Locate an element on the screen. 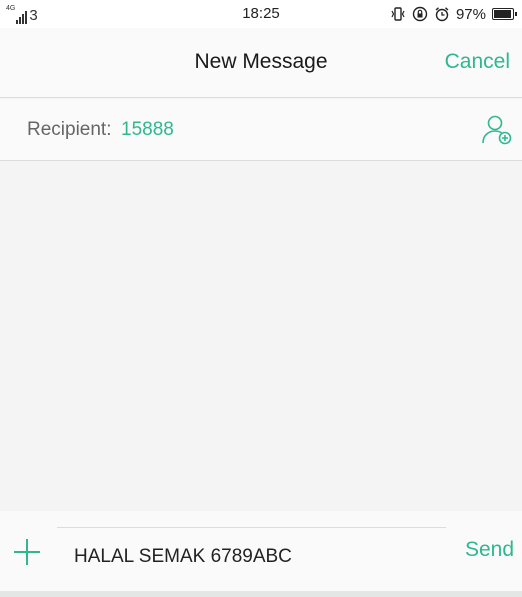 The width and height of the screenshot is (522, 597). status-icons: 97% is located at coordinates (453, 14).